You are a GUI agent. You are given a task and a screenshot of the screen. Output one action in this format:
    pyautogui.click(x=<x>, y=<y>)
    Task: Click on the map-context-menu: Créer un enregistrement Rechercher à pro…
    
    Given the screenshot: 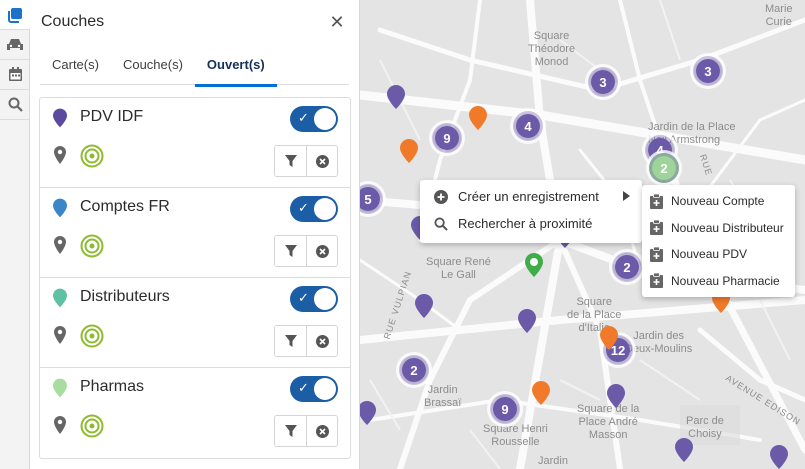 What is the action you would take?
    pyautogui.click(x=531, y=211)
    